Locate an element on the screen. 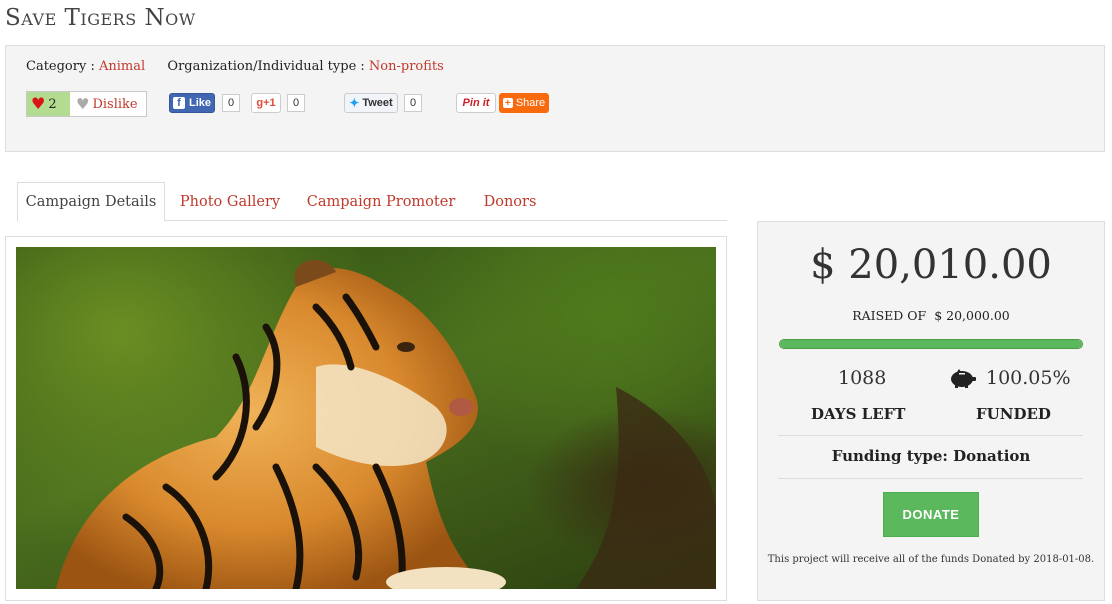 Image resolution: width=1112 pixels, height=604 pixels. facebook-icon: f is located at coordinates (178, 103).